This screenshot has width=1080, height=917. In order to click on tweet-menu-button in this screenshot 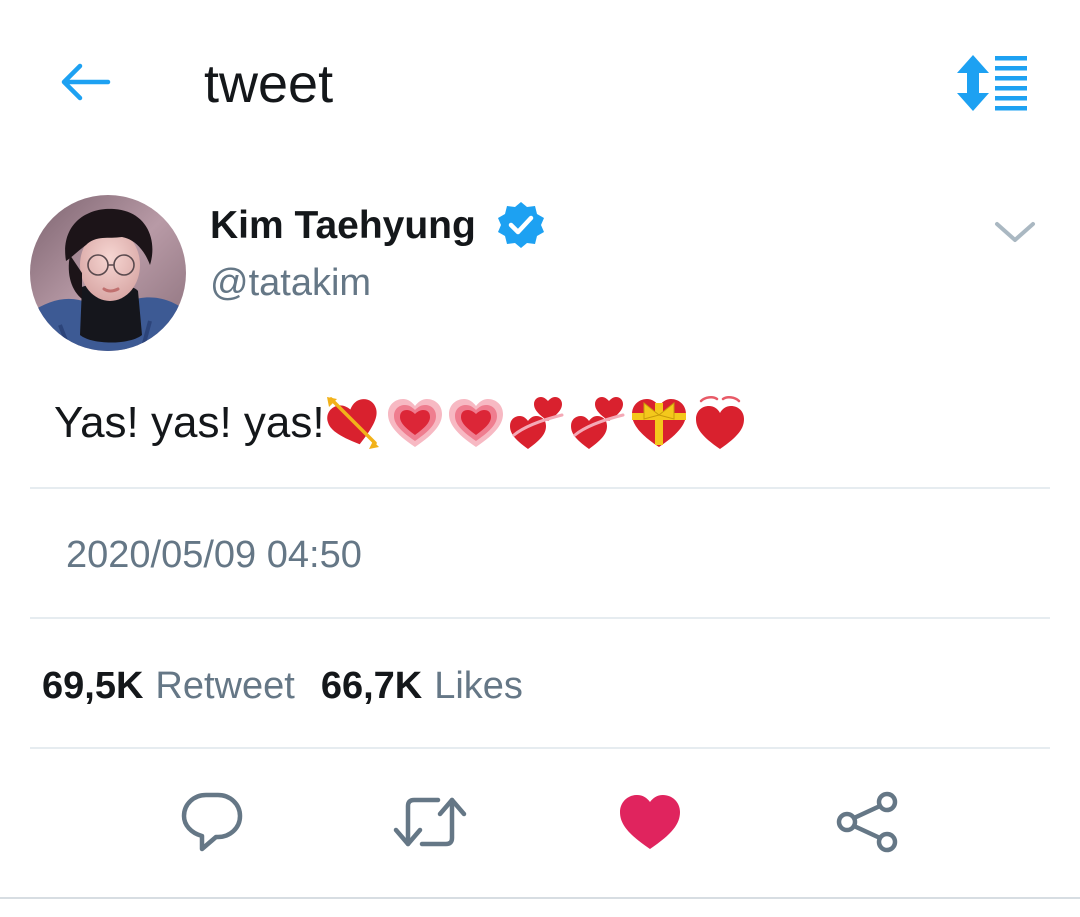, I will do `click(1015, 232)`.